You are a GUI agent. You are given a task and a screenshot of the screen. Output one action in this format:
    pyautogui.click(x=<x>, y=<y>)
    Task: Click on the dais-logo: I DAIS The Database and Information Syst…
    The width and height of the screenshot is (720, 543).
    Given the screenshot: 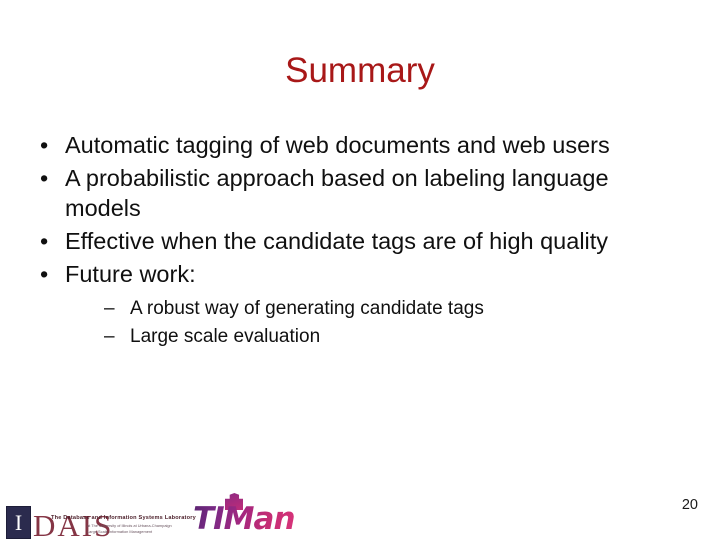 What is the action you would take?
    pyautogui.click(x=101, y=520)
    